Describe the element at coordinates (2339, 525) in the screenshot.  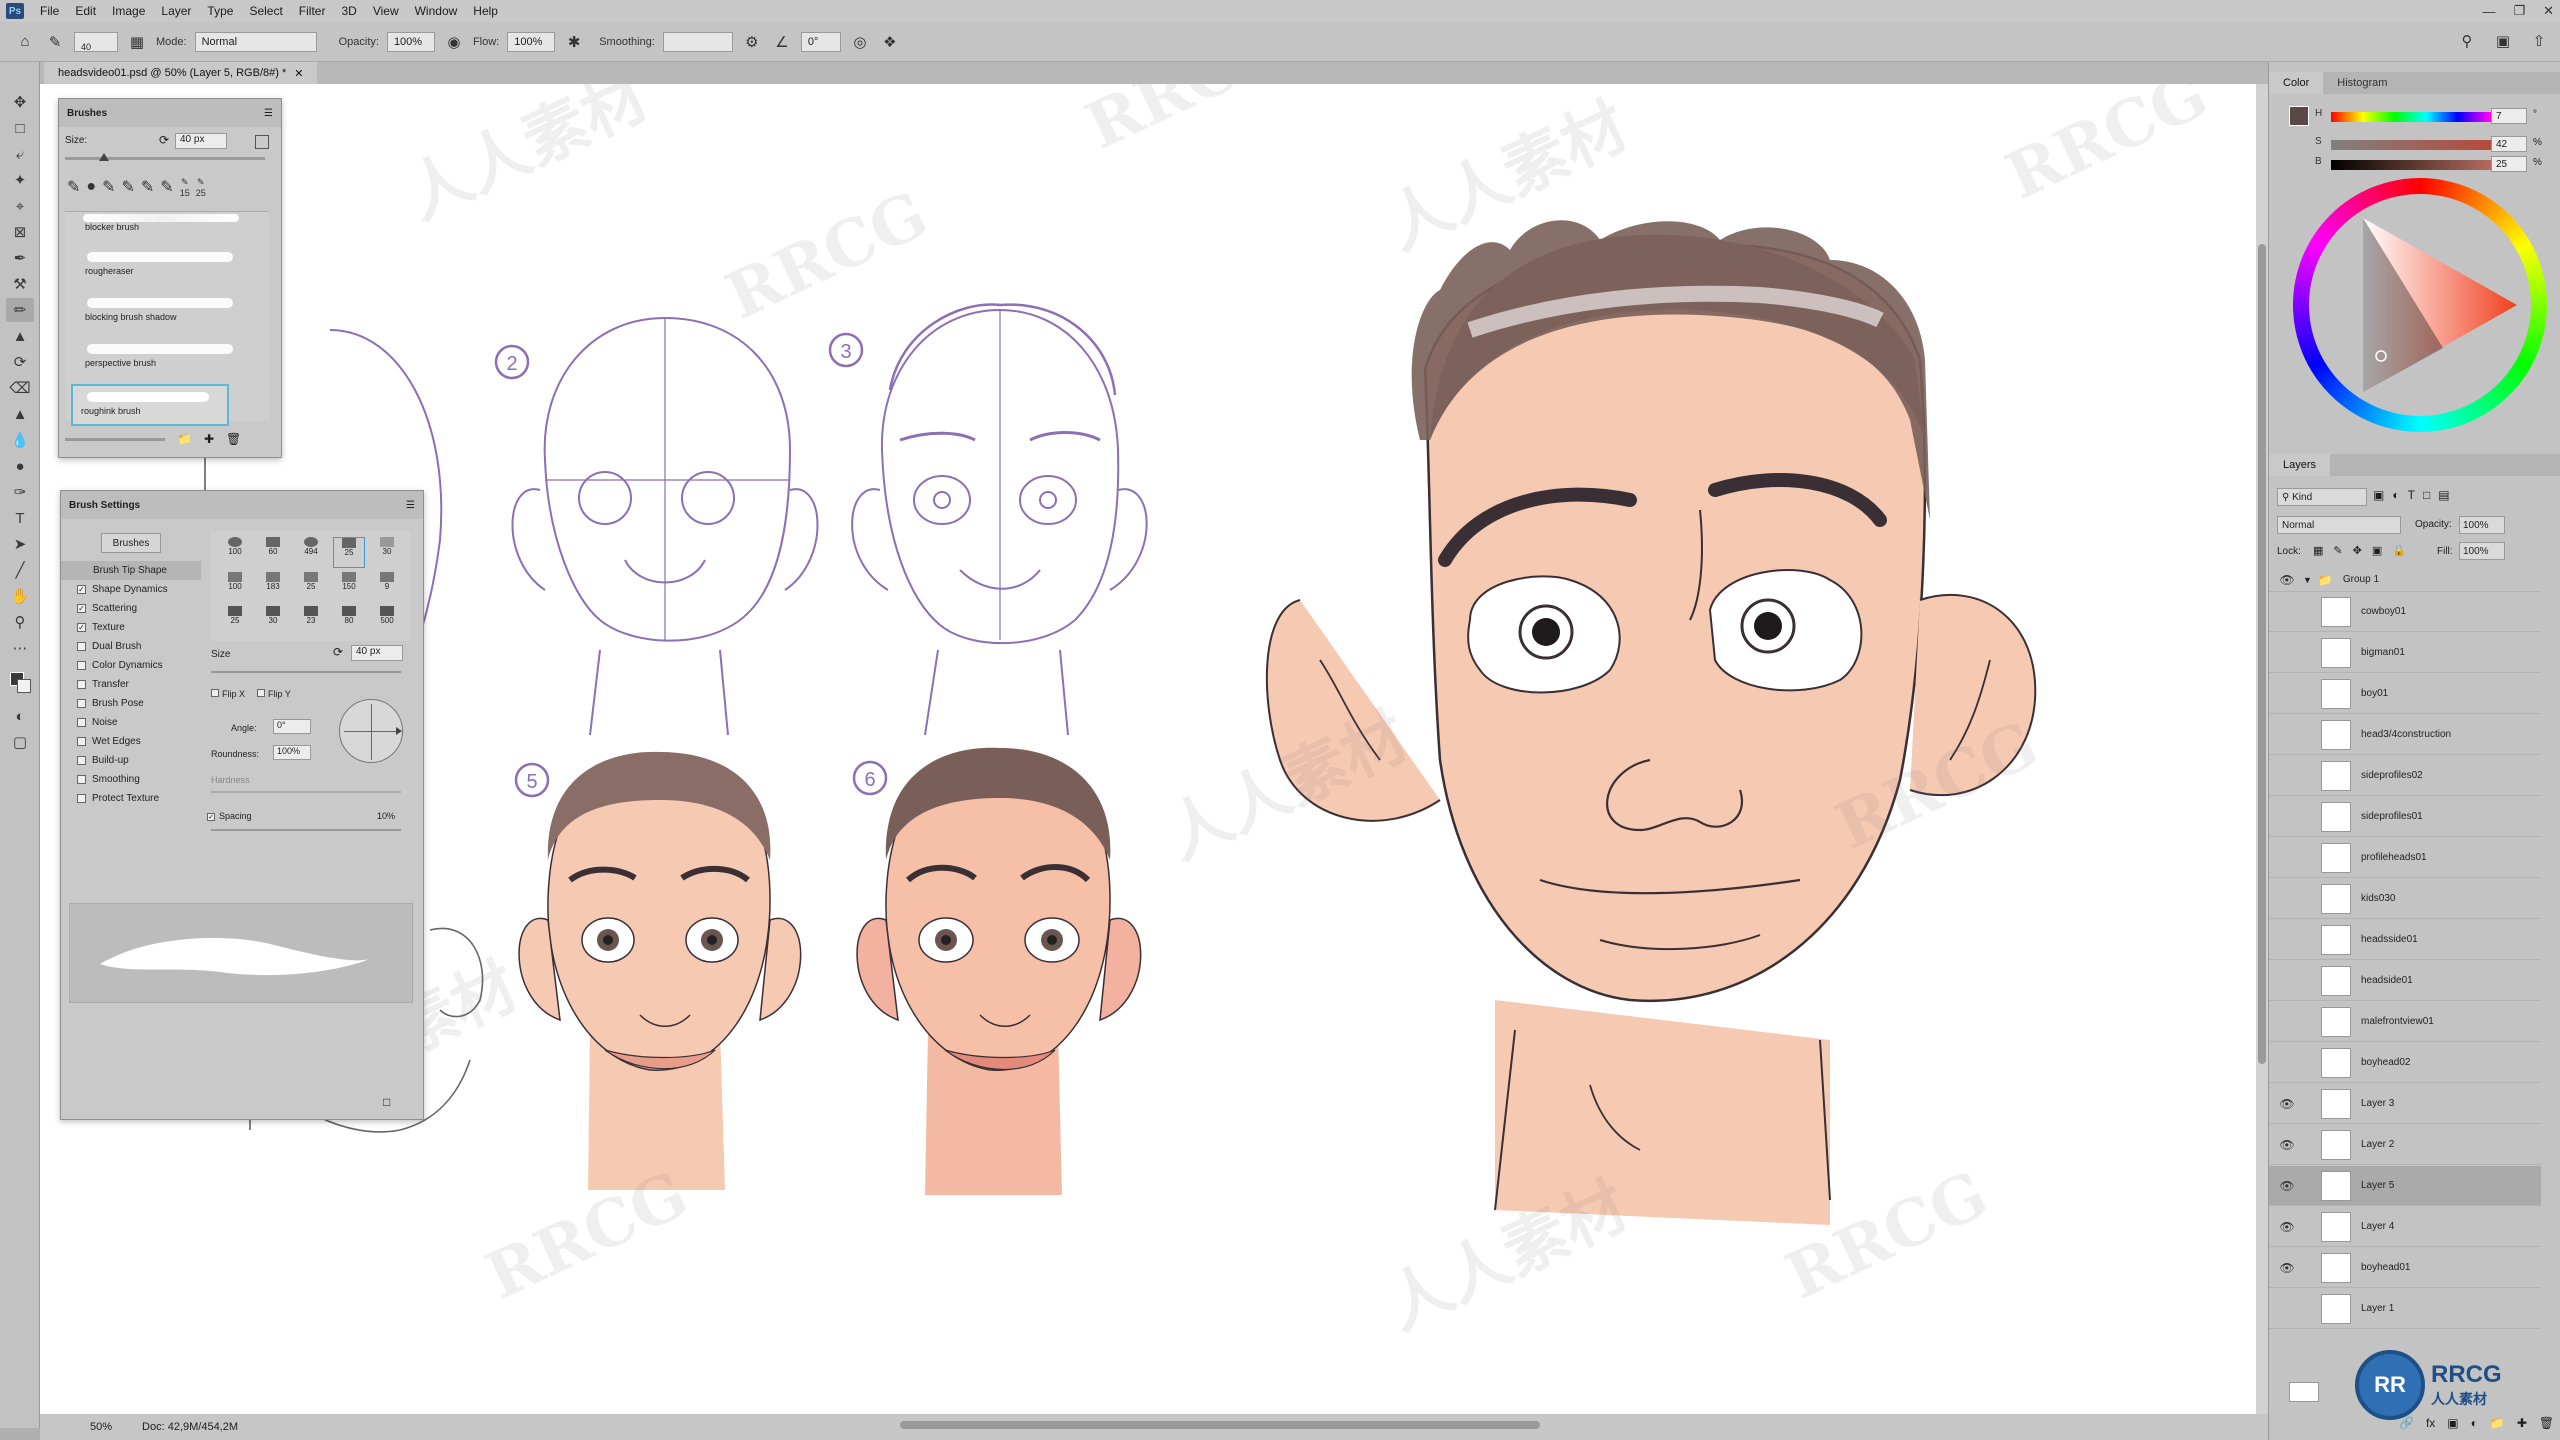
I see `blend-mode-select: Normal` at that location.